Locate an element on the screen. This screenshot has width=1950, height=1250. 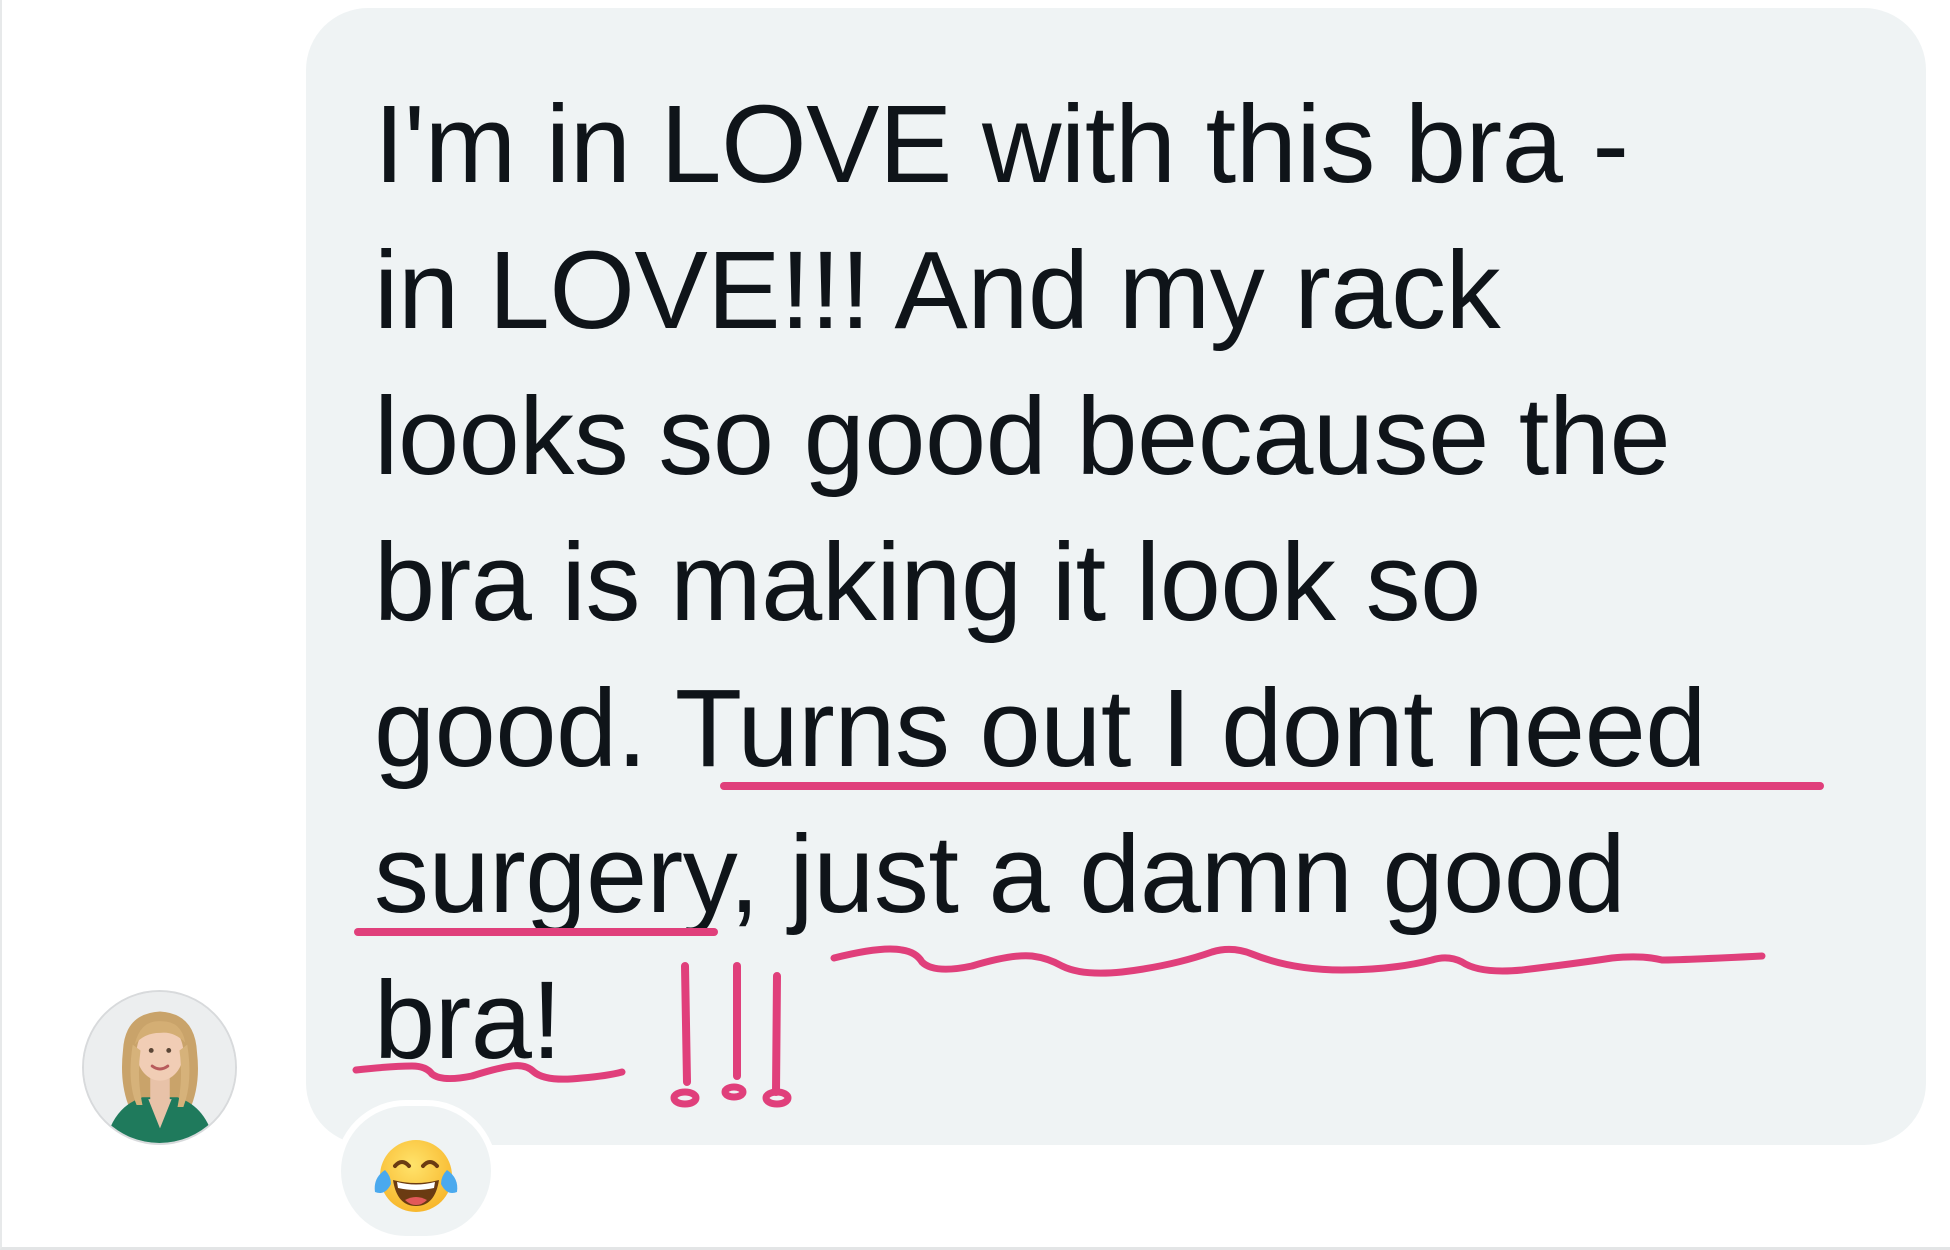
message-line: good. Turns out I dont need is located at coordinates (1040, 728).